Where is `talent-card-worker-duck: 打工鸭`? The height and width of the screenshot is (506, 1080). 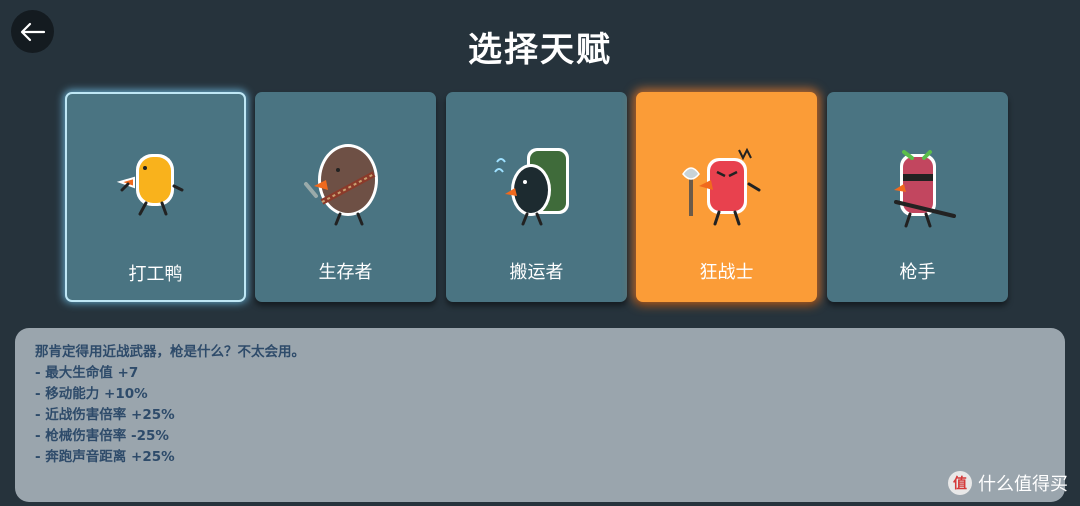
talent-card-worker-duck: 打工鸭 is located at coordinates (155, 197).